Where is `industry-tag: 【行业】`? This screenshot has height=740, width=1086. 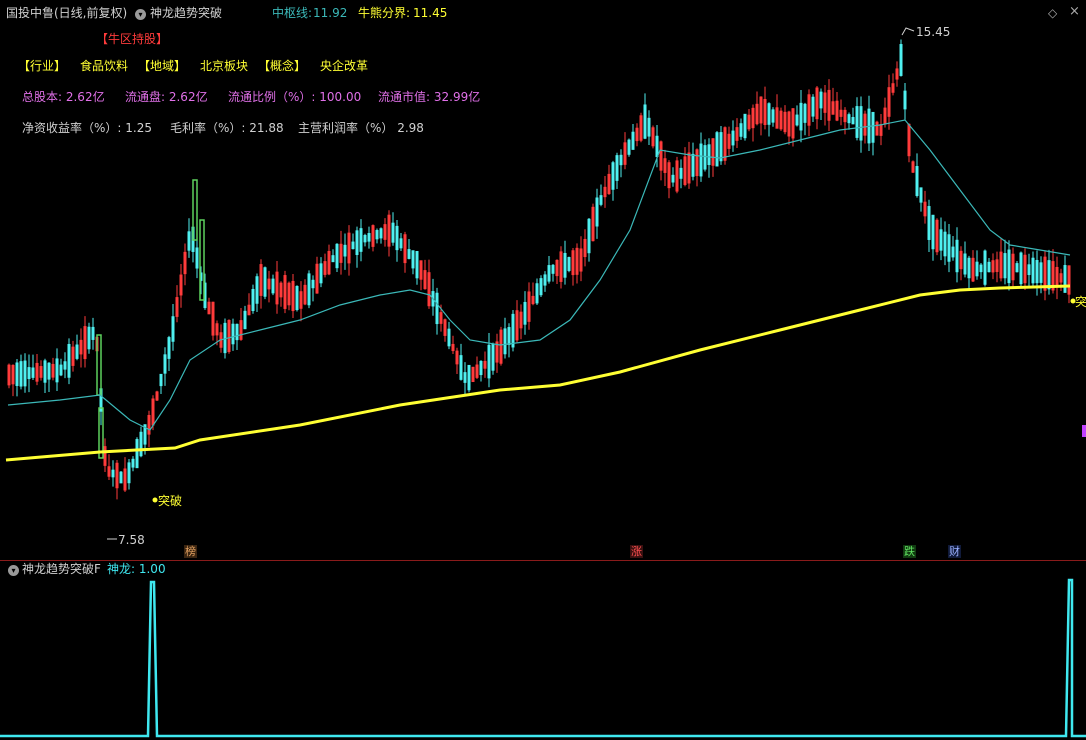
industry-tag: 【行业】 is located at coordinates (42, 66).